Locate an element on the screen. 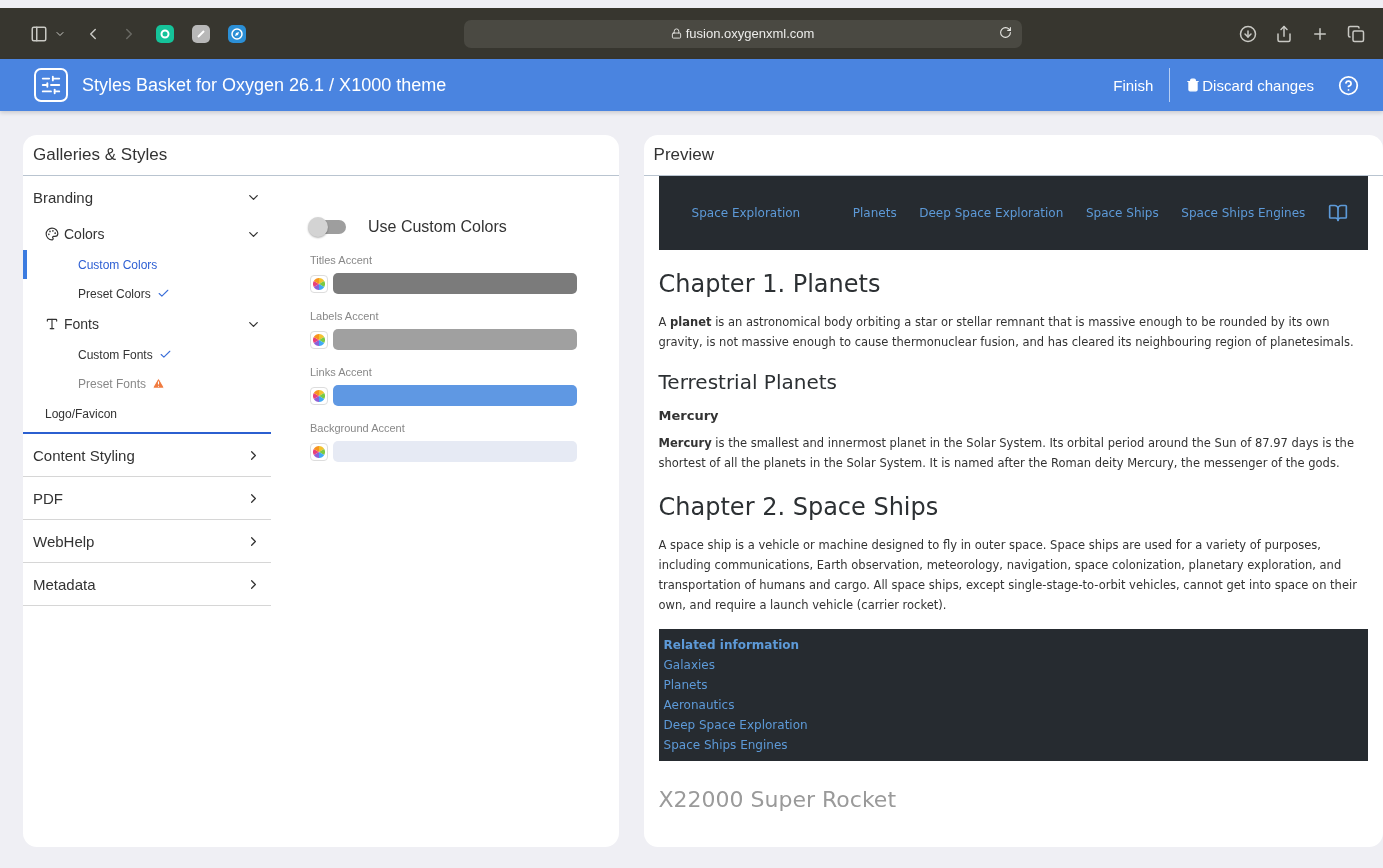 This screenshot has height=868, width=1383. share-icon is located at coordinates (1284, 33).